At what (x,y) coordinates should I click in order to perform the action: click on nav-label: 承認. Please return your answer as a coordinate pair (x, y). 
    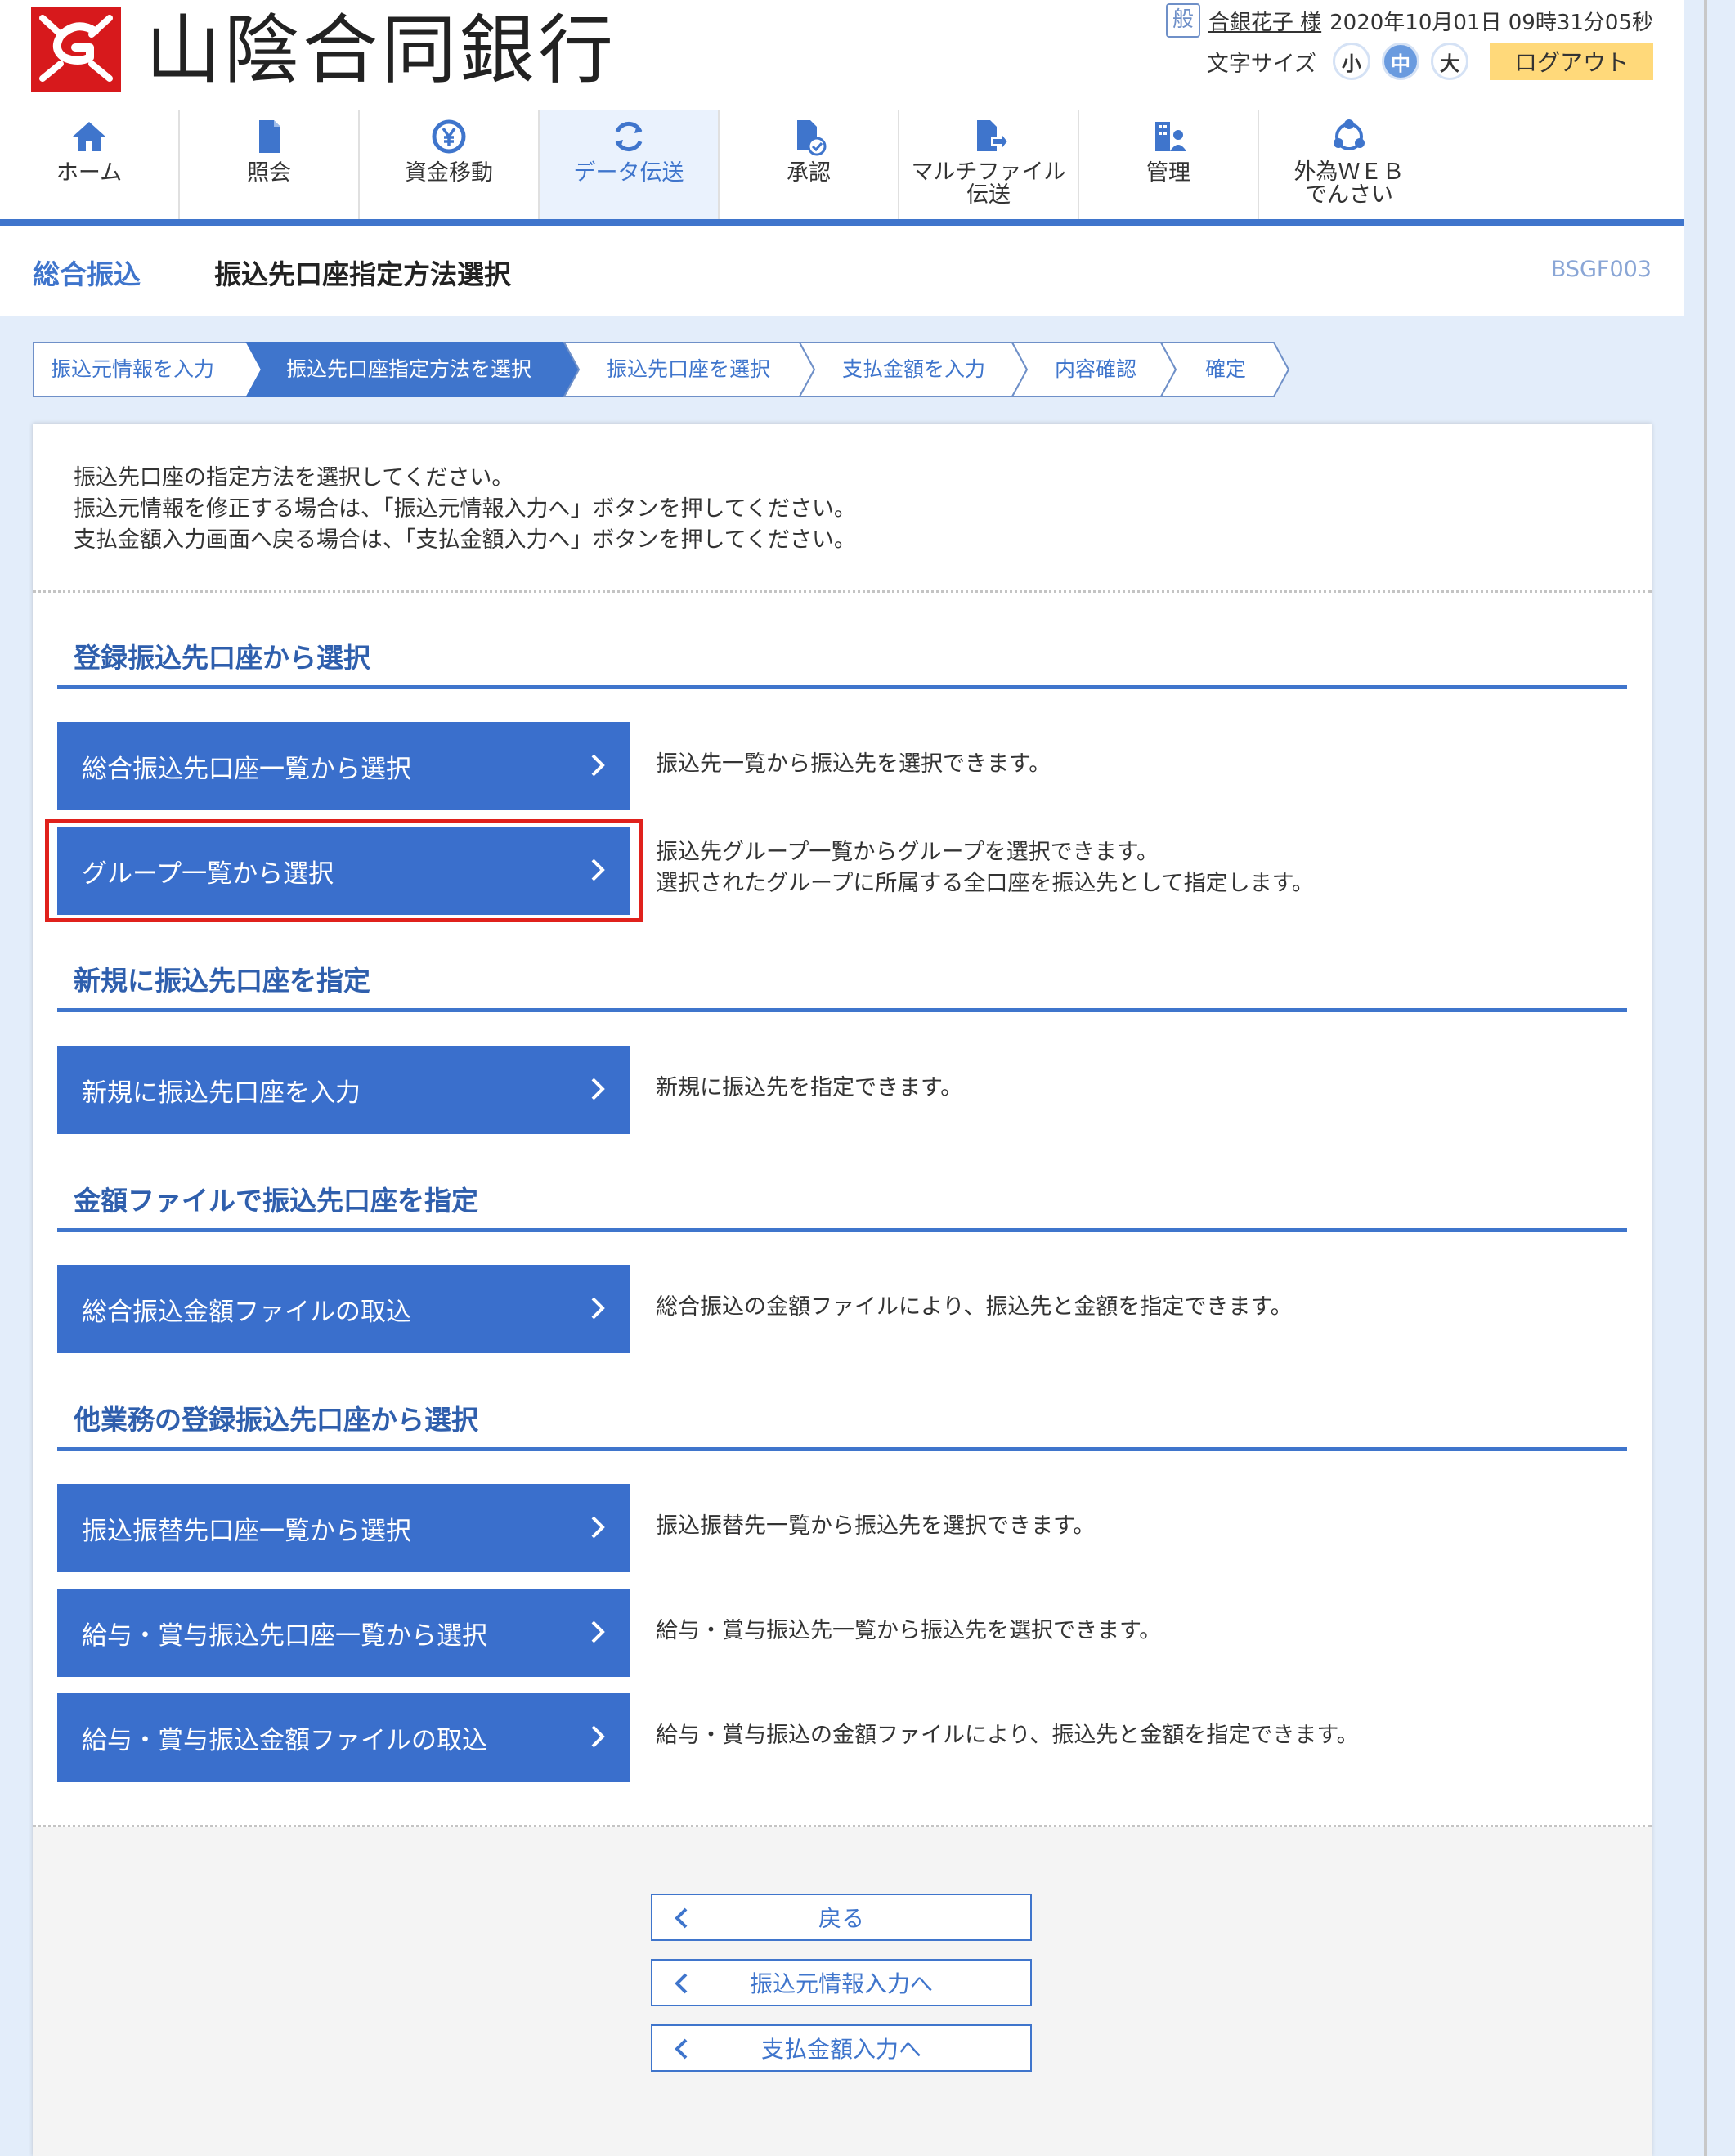
    Looking at the image, I should click on (809, 173).